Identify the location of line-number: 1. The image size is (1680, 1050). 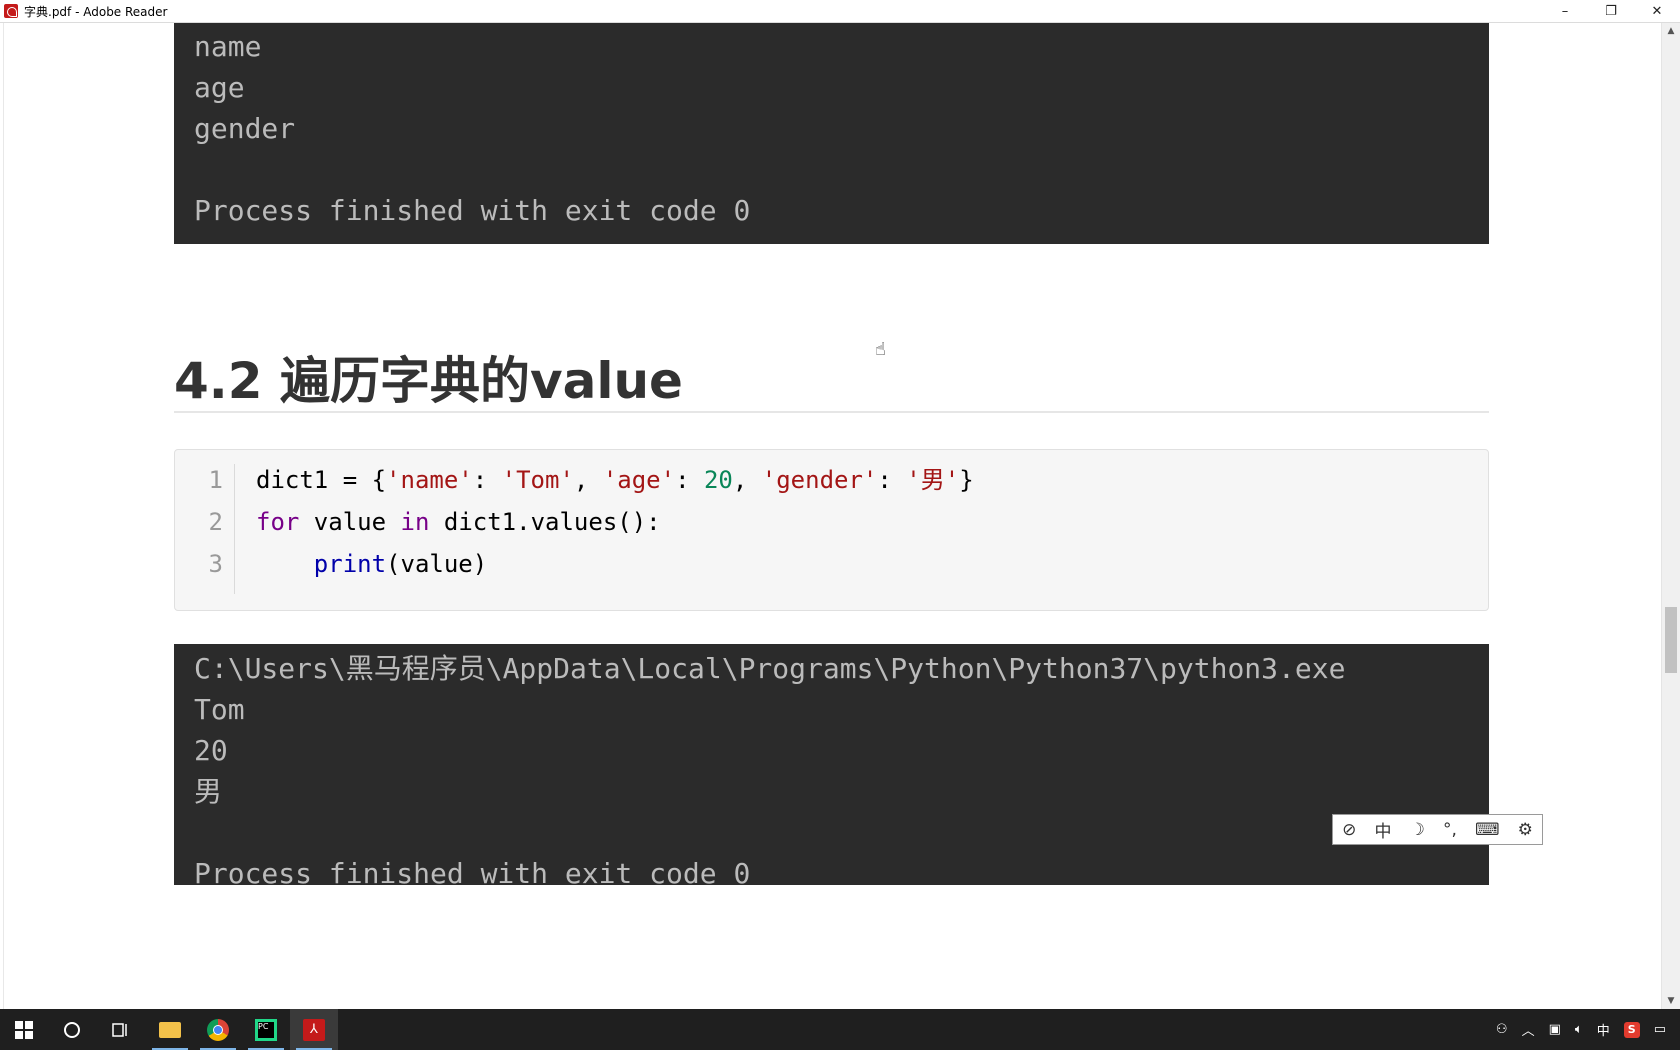
(215, 480).